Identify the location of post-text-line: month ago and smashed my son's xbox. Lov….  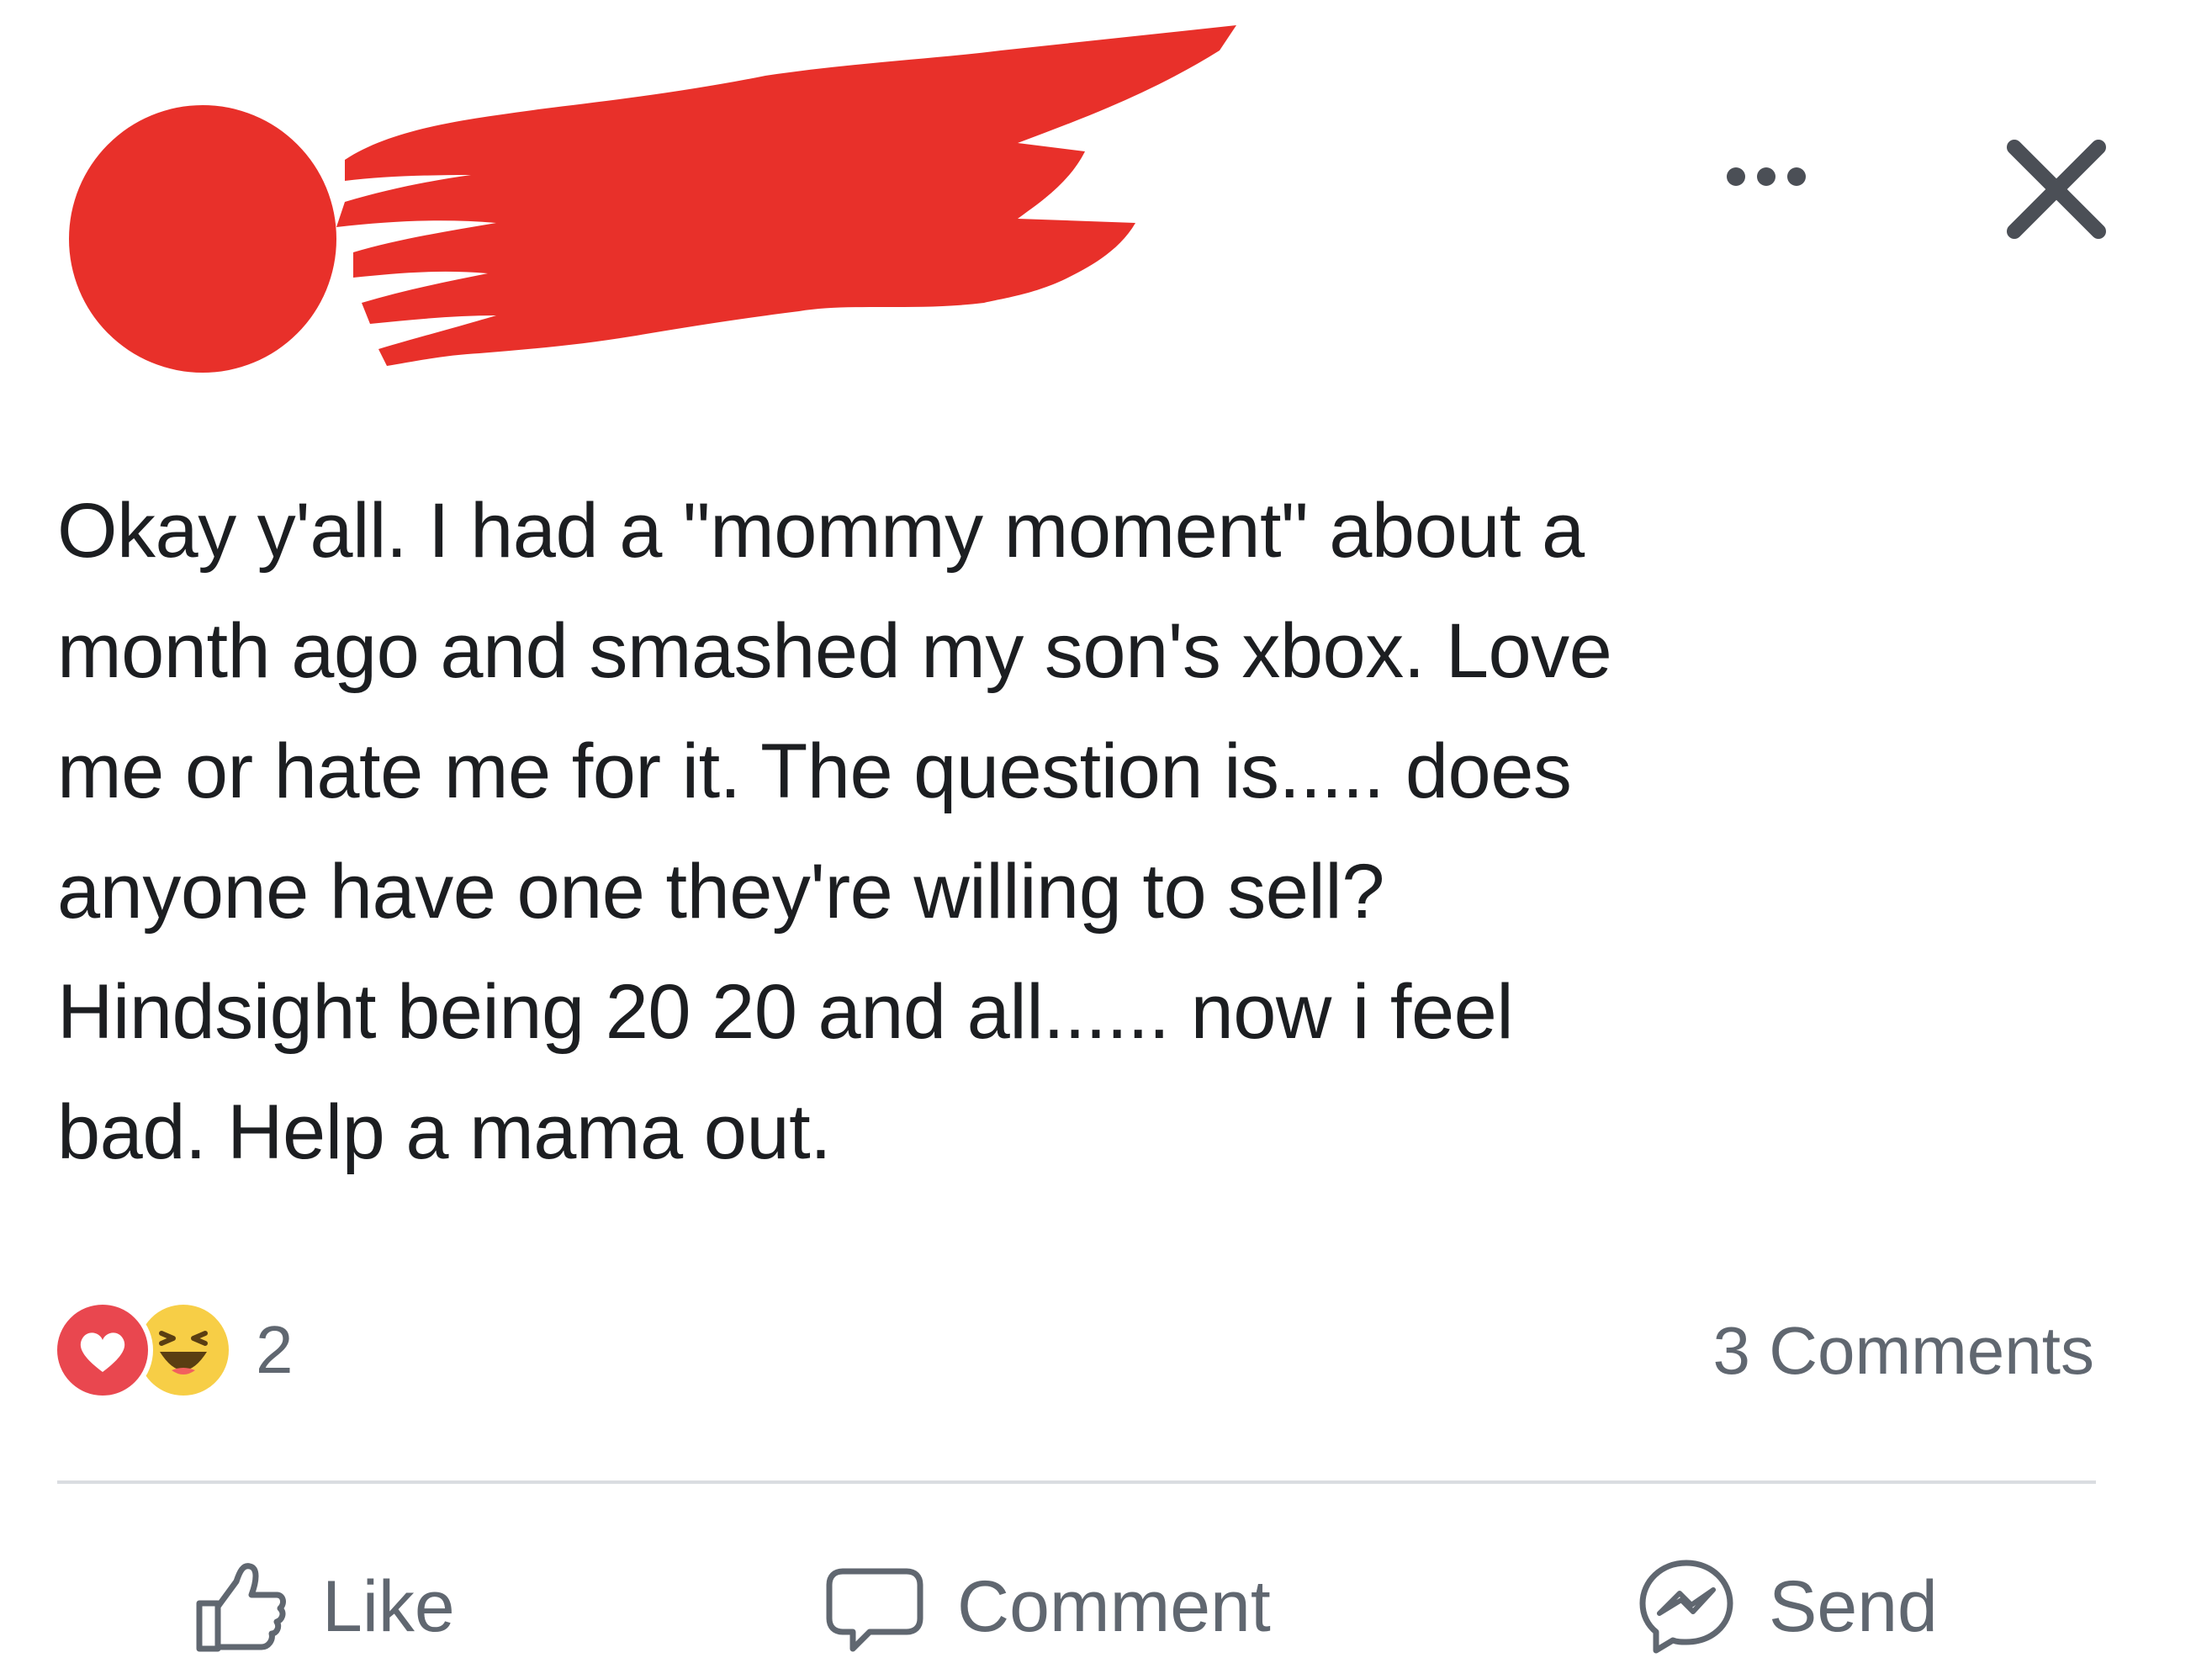
(834, 651).